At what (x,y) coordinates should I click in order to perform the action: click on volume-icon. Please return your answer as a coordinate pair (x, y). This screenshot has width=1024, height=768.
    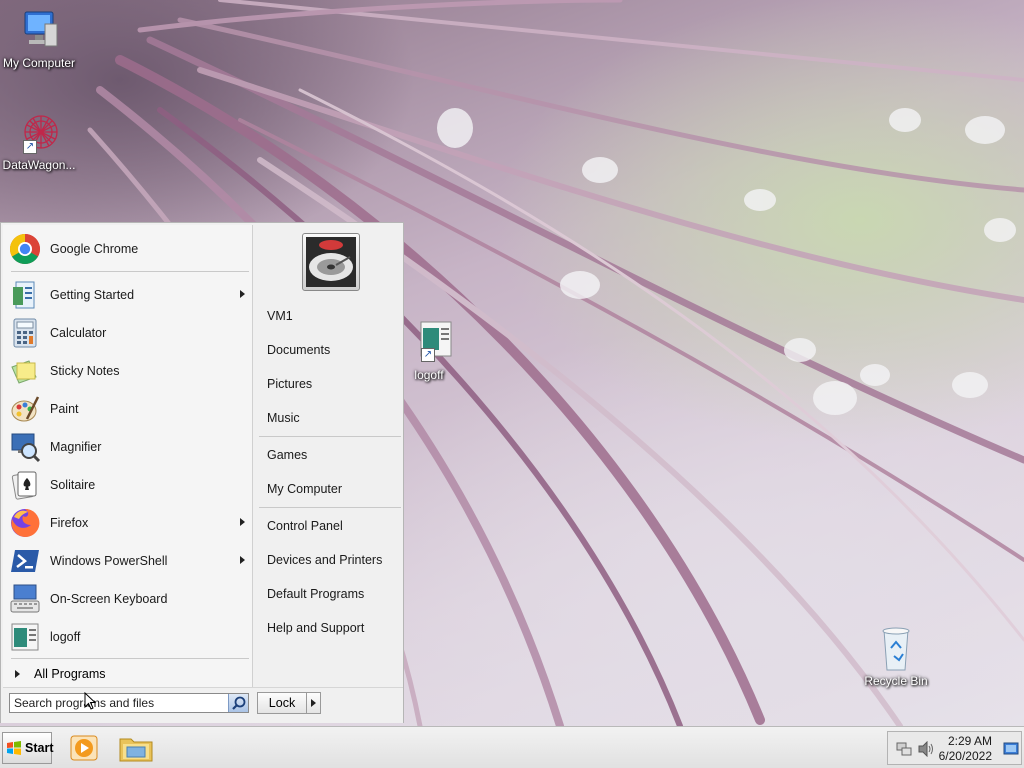
    Looking at the image, I should click on (926, 749).